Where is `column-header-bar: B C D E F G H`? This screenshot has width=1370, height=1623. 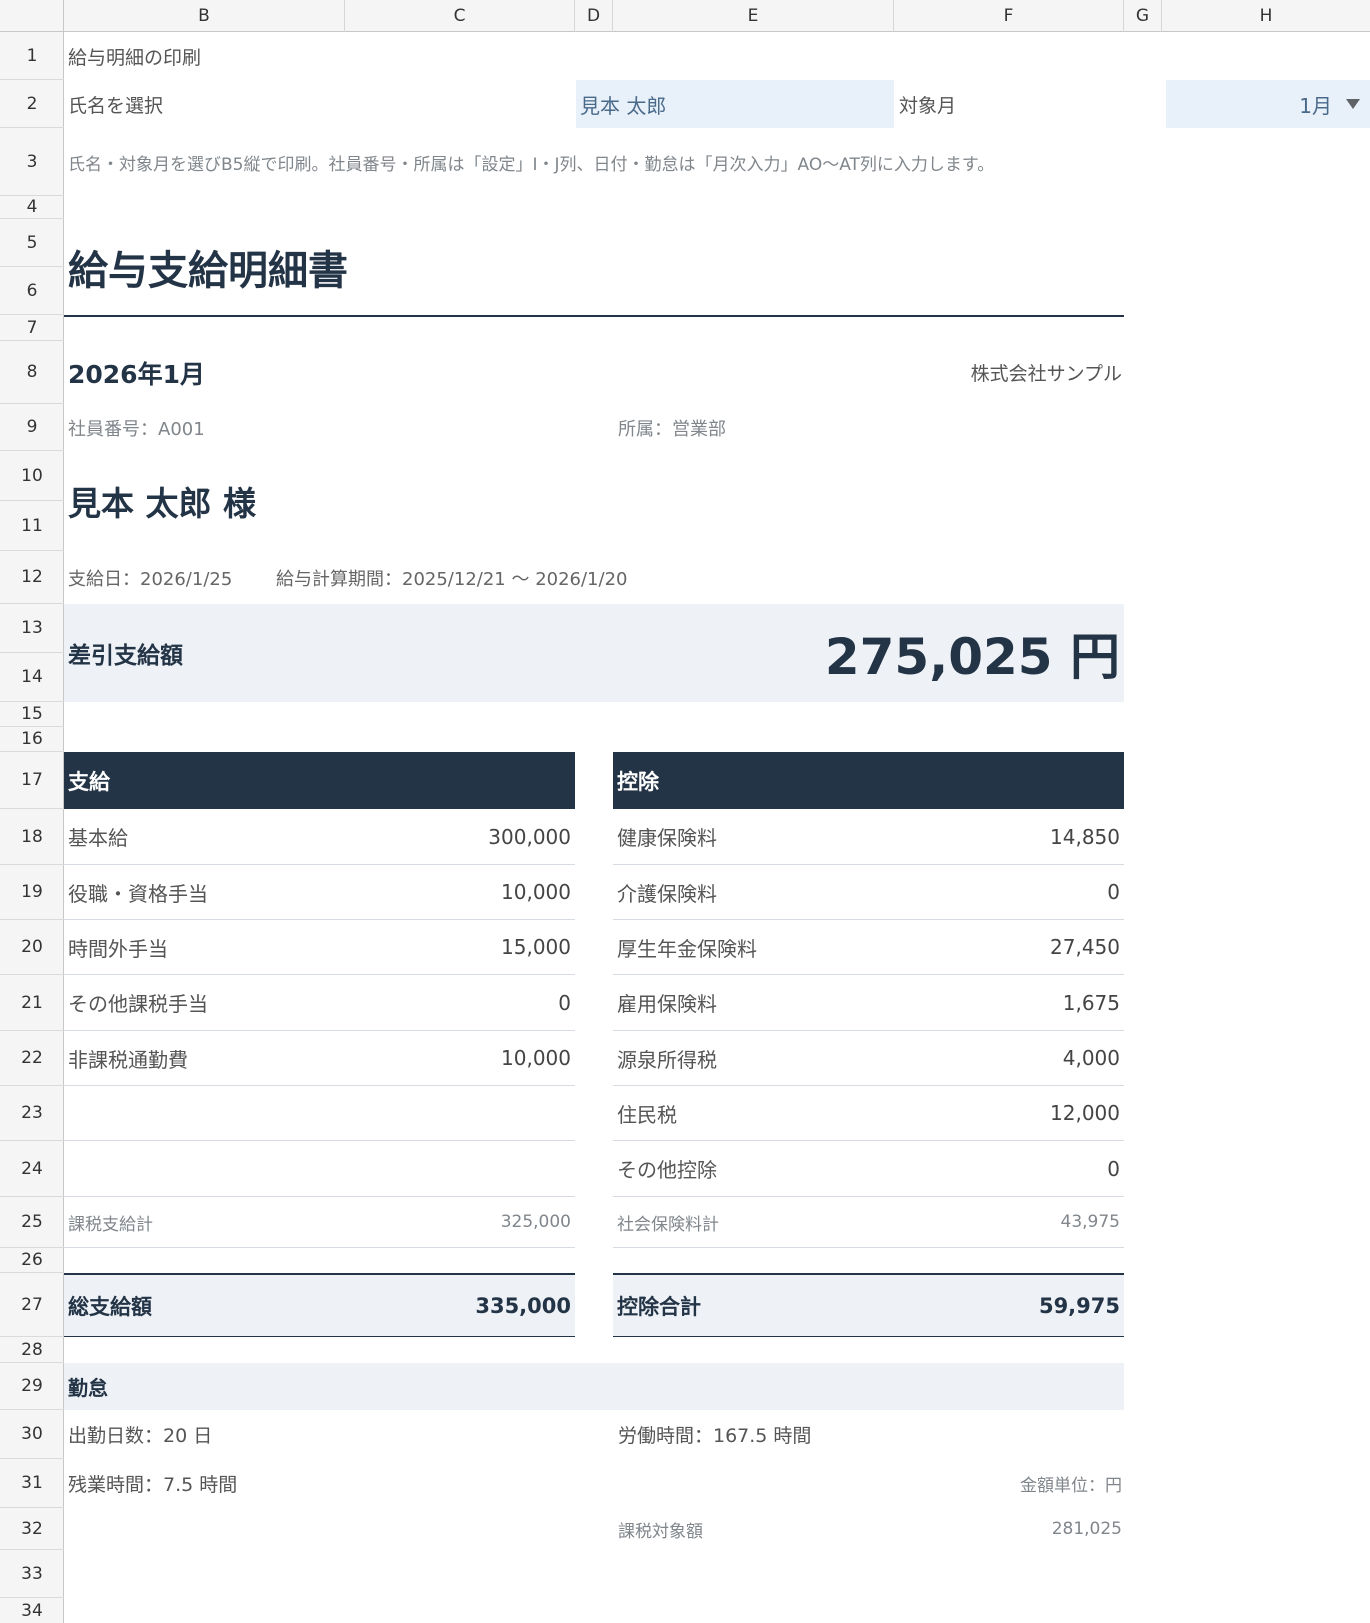 column-header-bar: B C D E F G H is located at coordinates (685, 16).